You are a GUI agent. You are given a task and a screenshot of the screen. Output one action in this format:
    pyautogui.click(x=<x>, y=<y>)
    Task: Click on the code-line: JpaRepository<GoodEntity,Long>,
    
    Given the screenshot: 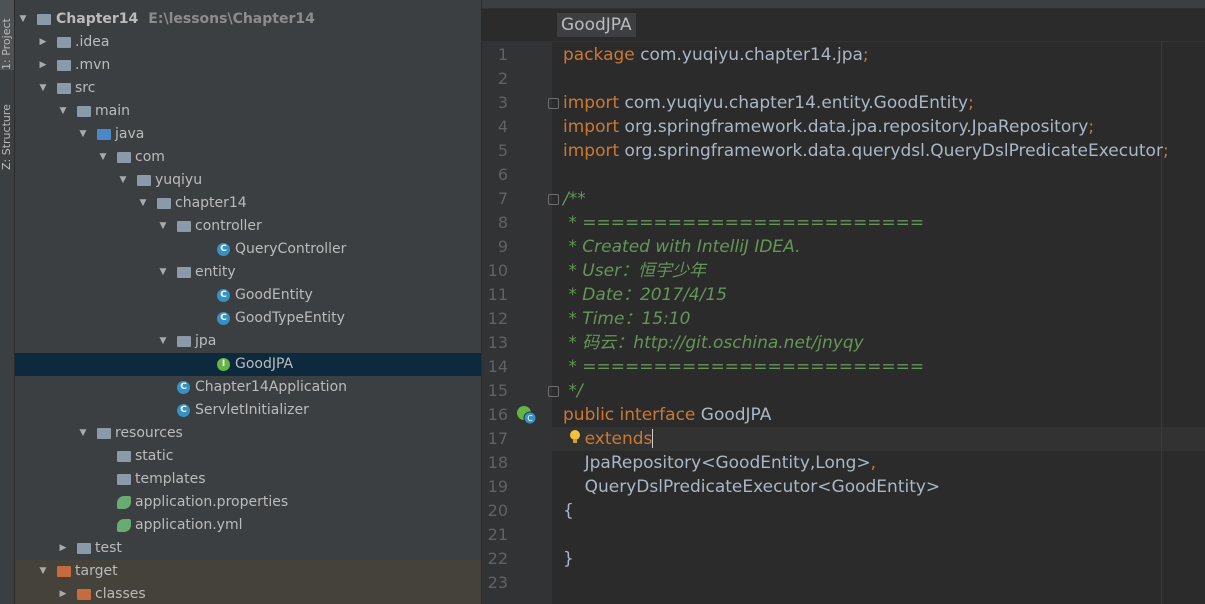 What is the action you would take?
    pyautogui.click(x=719, y=463)
    